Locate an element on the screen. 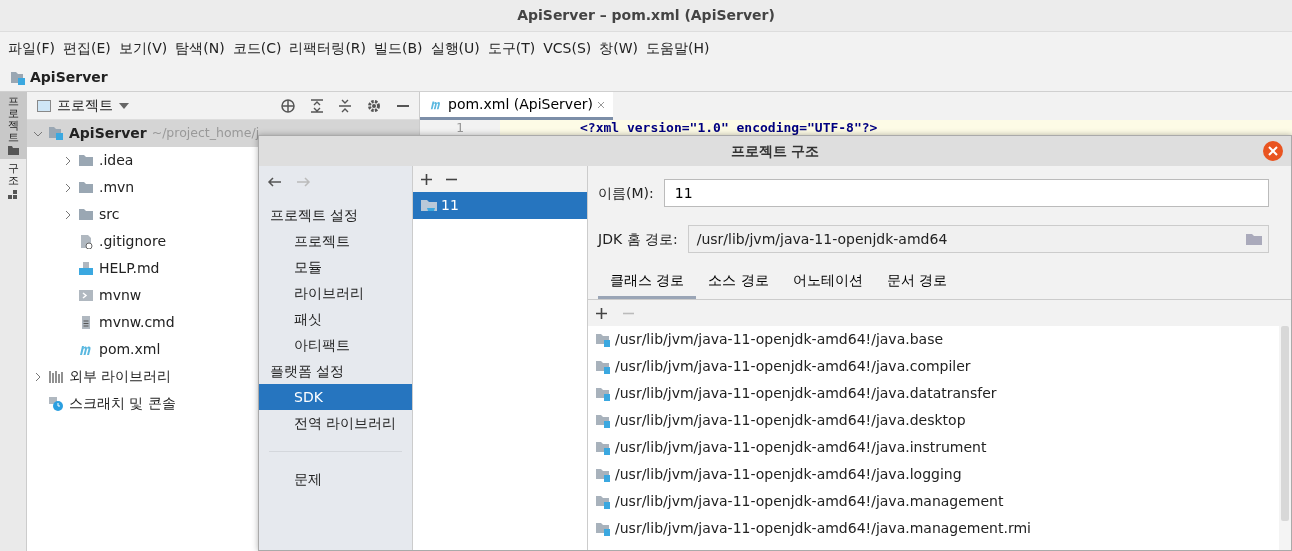 The width and height of the screenshot is (1292, 551). menu-item: 리팩터링(R) is located at coordinates (328, 48).